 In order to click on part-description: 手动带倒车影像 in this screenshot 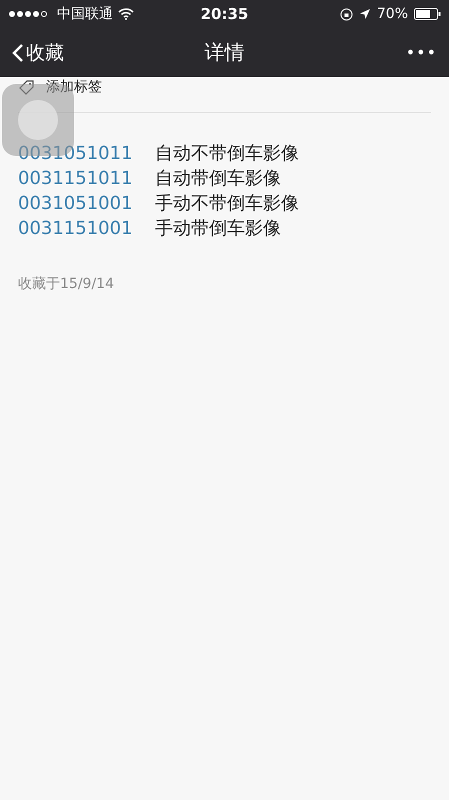, I will do `click(218, 229)`.